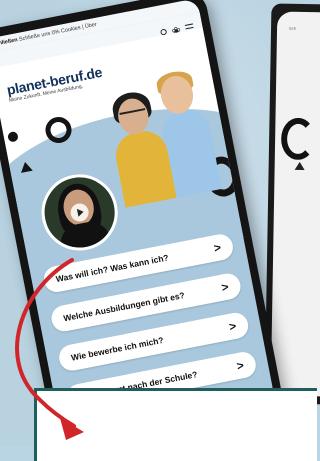  I want to click on hero-photo, so click(158, 137).